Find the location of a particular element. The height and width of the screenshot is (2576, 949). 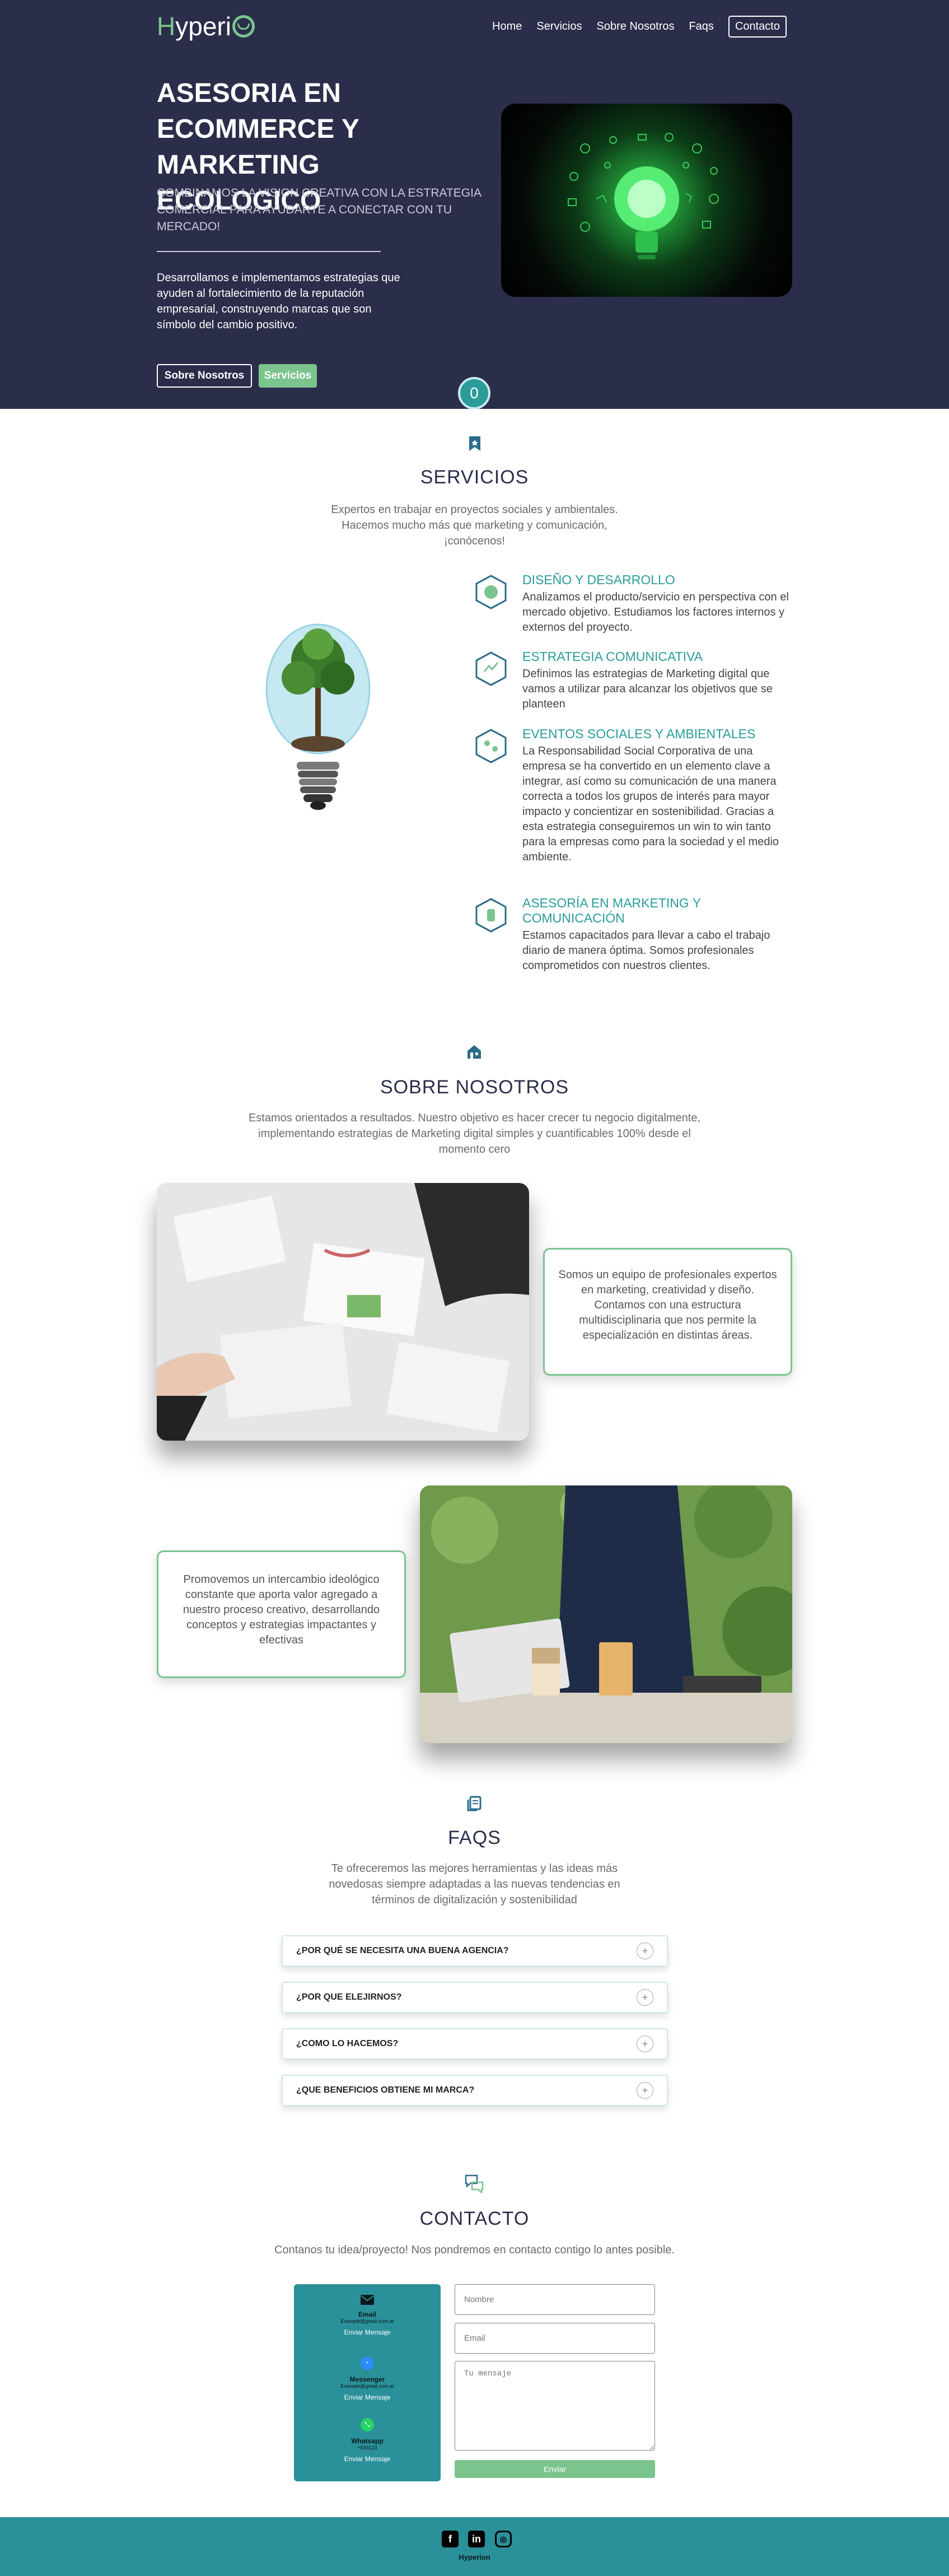

about-button: Sobre Nosotros is located at coordinates (204, 376).